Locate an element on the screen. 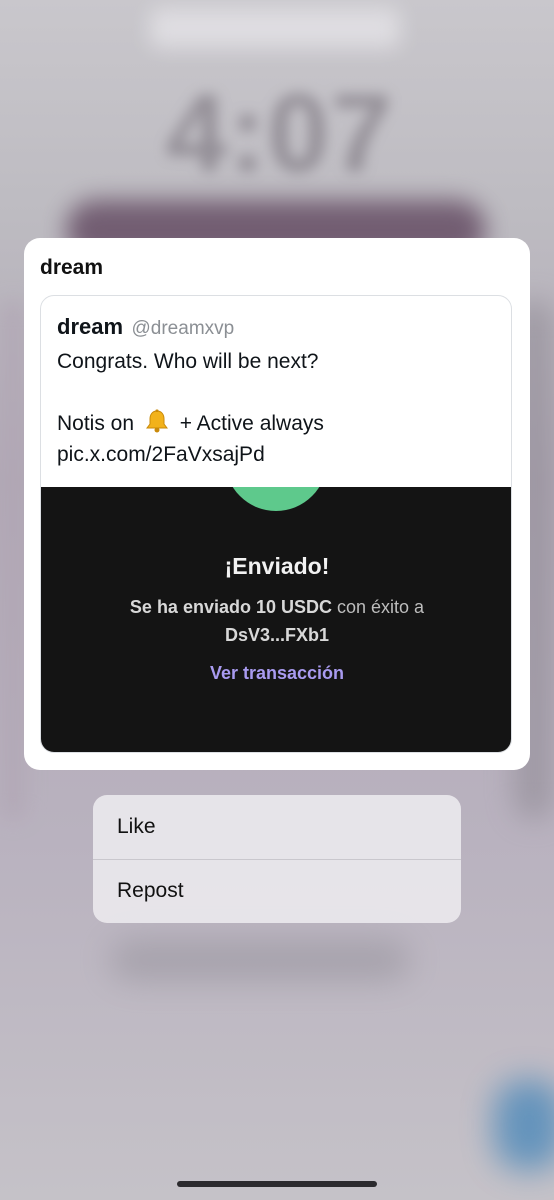 The height and width of the screenshot is (1200, 554). tweet-line-2: Notis on + Active always is located at coordinates (277, 423).